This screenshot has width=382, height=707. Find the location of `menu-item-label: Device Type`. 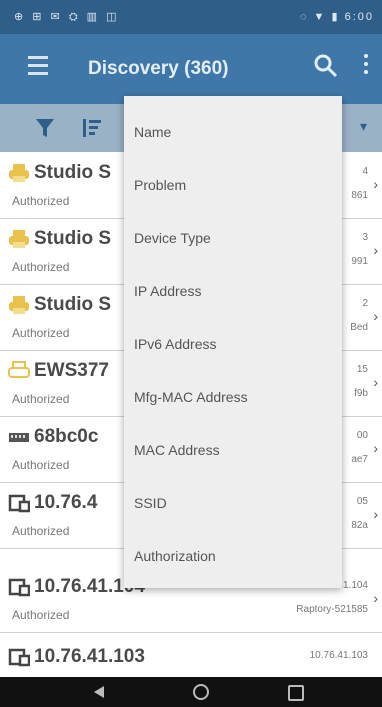

menu-item-label: Device Type is located at coordinates (172, 238).